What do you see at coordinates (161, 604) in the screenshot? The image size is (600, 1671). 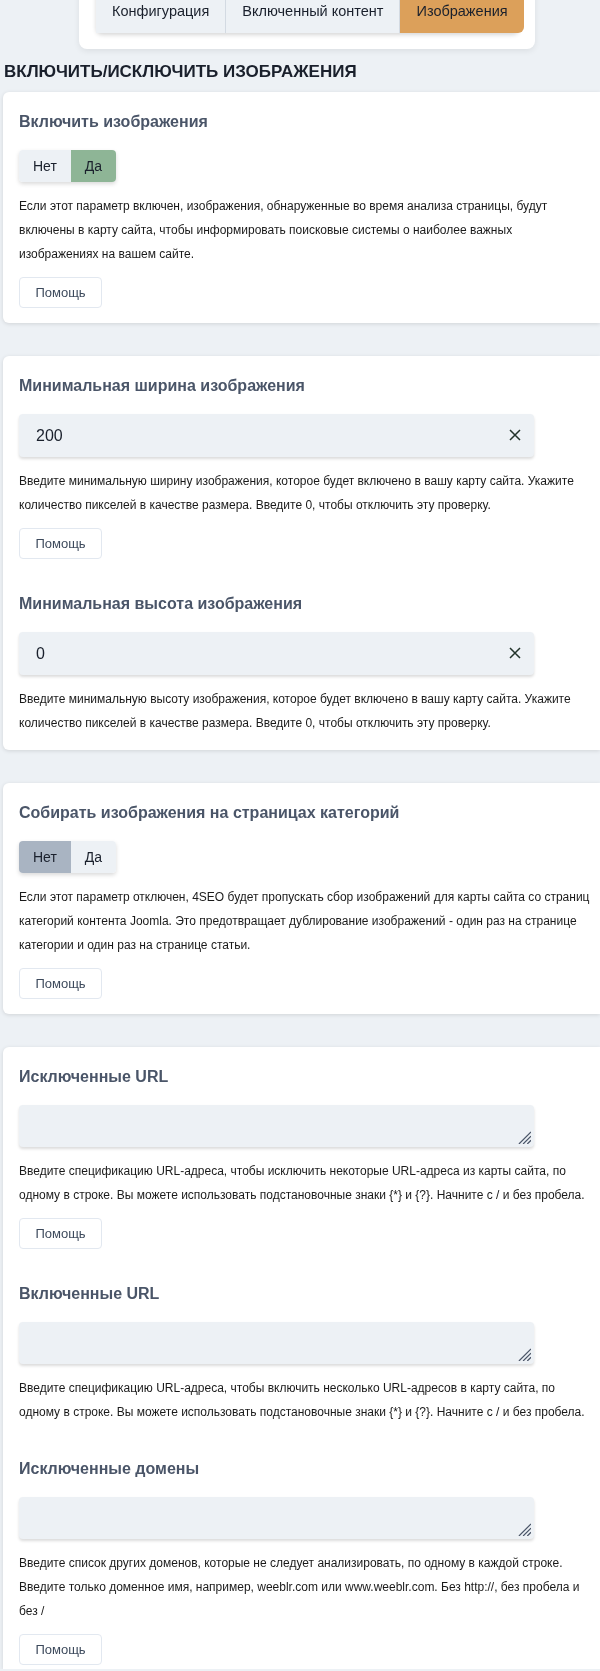 I see `field-label: Минимальная высота изображения` at bounding box center [161, 604].